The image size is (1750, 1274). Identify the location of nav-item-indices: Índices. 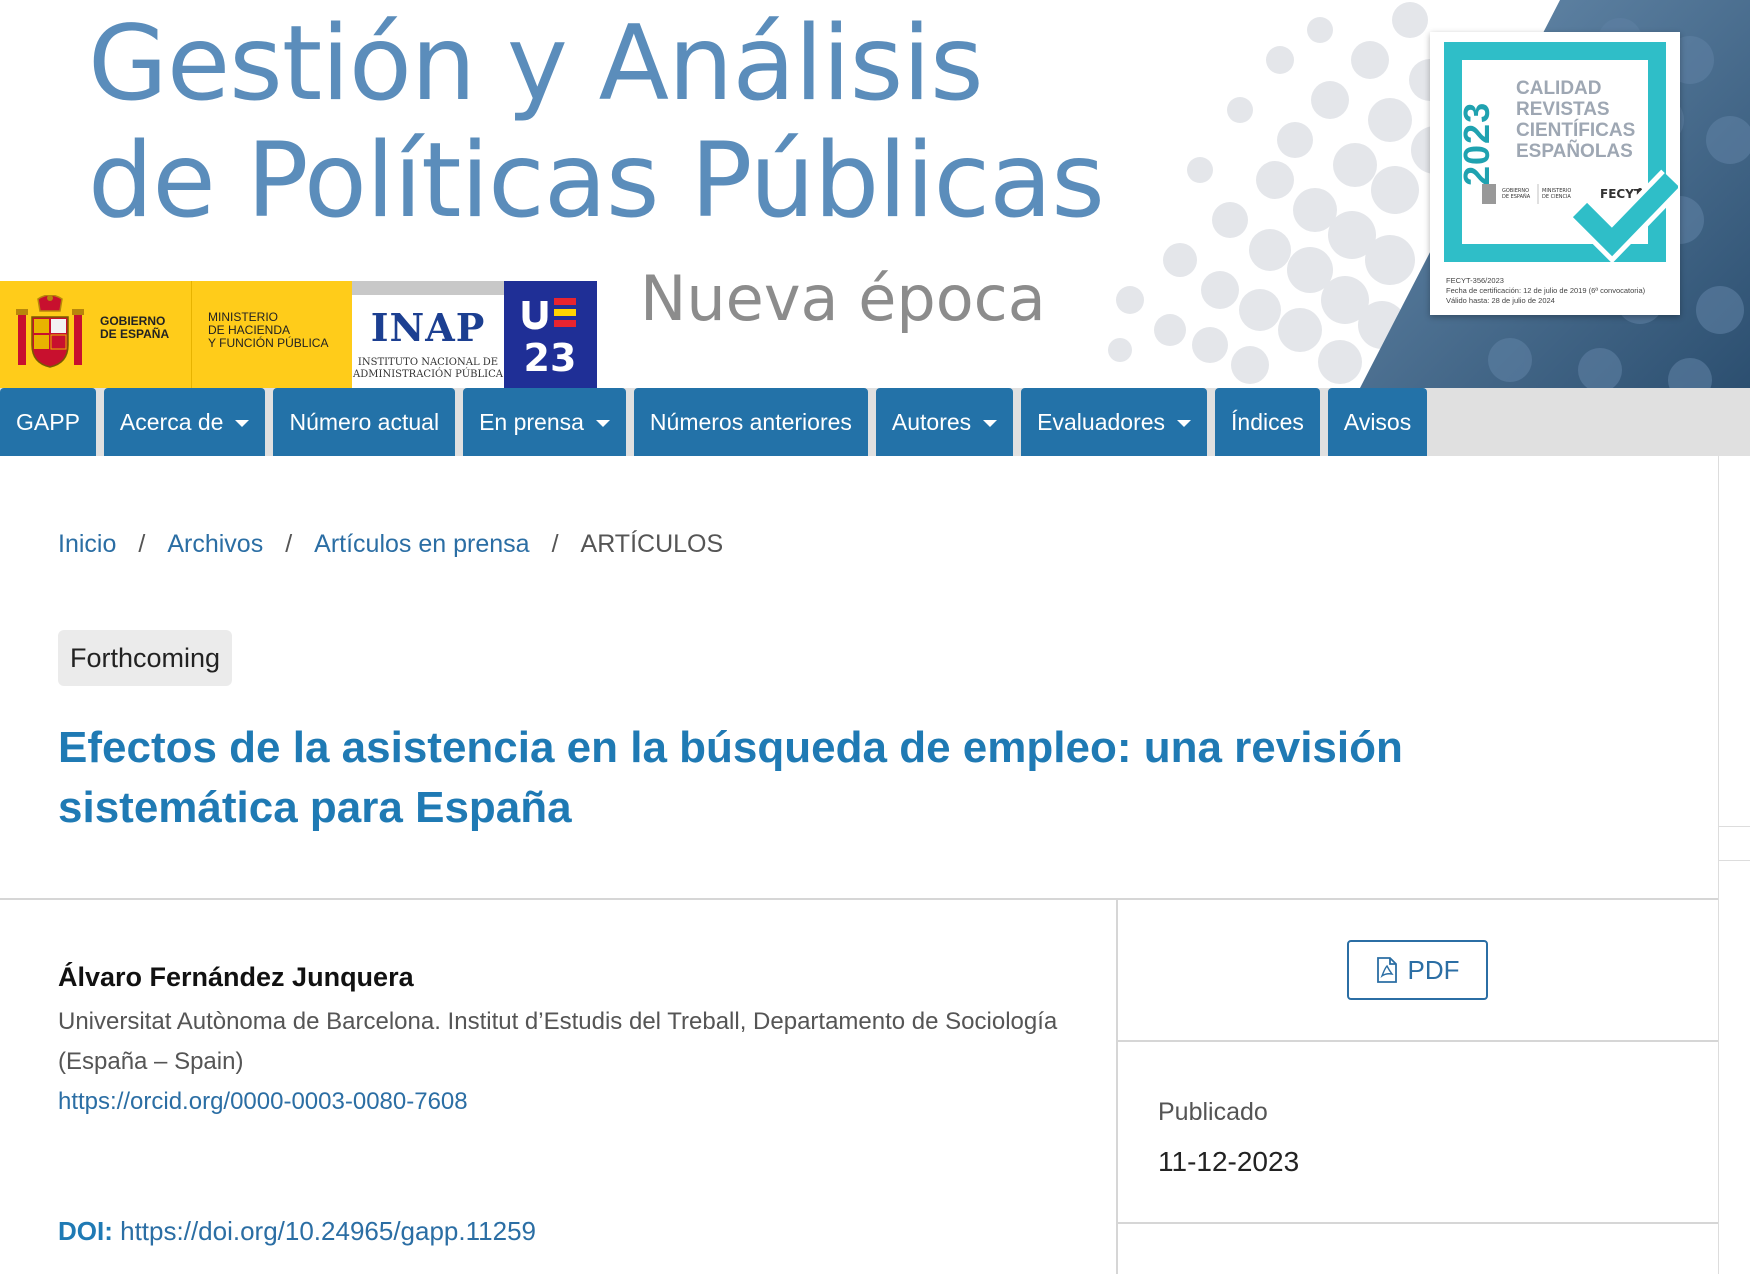
(1267, 422).